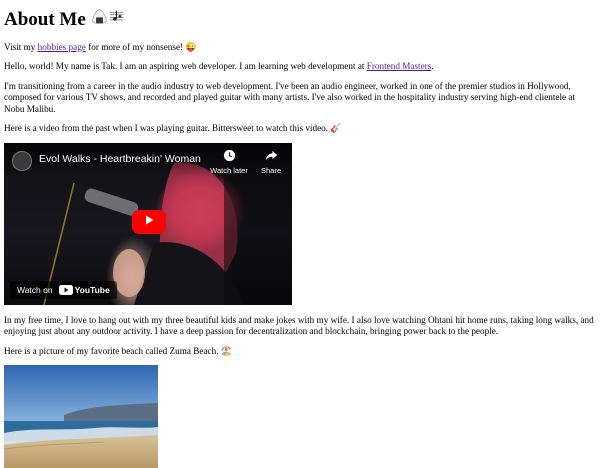 Image resolution: width=600 pixels, height=468 pixels. I want to click on winking-tongue-emoji: 😜, so click(191, 46).